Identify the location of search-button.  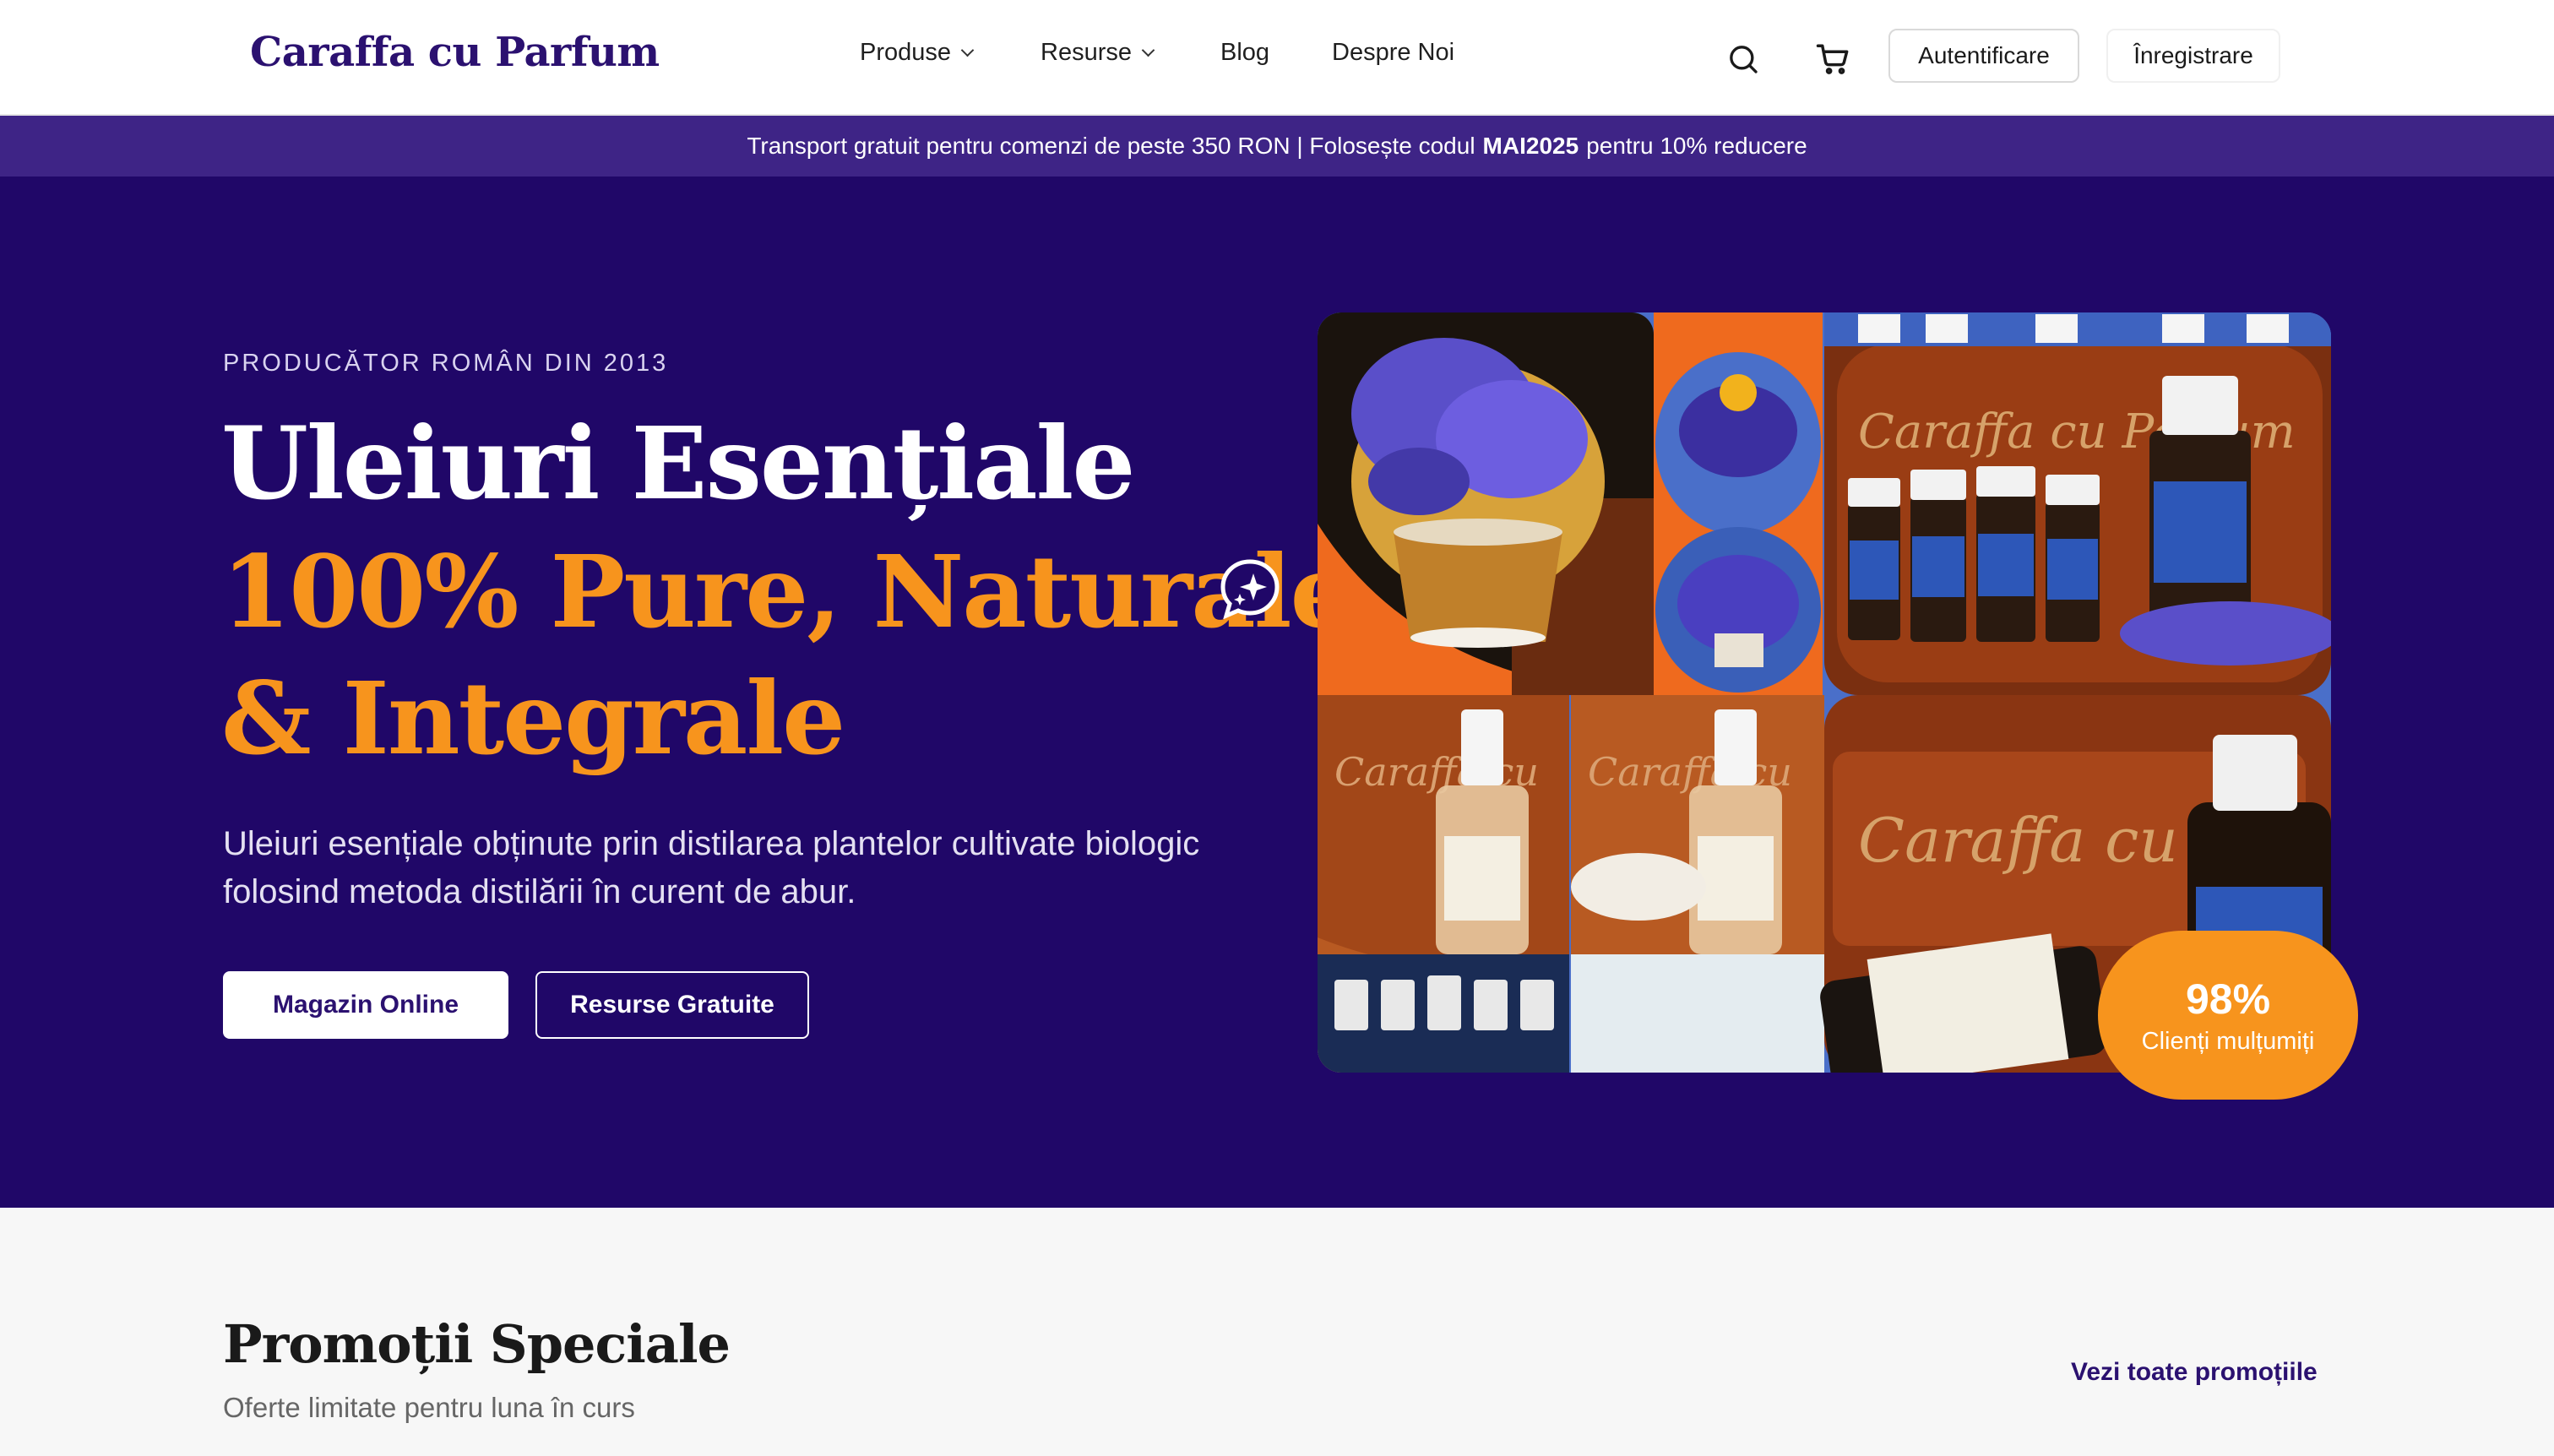
(1743, 59).